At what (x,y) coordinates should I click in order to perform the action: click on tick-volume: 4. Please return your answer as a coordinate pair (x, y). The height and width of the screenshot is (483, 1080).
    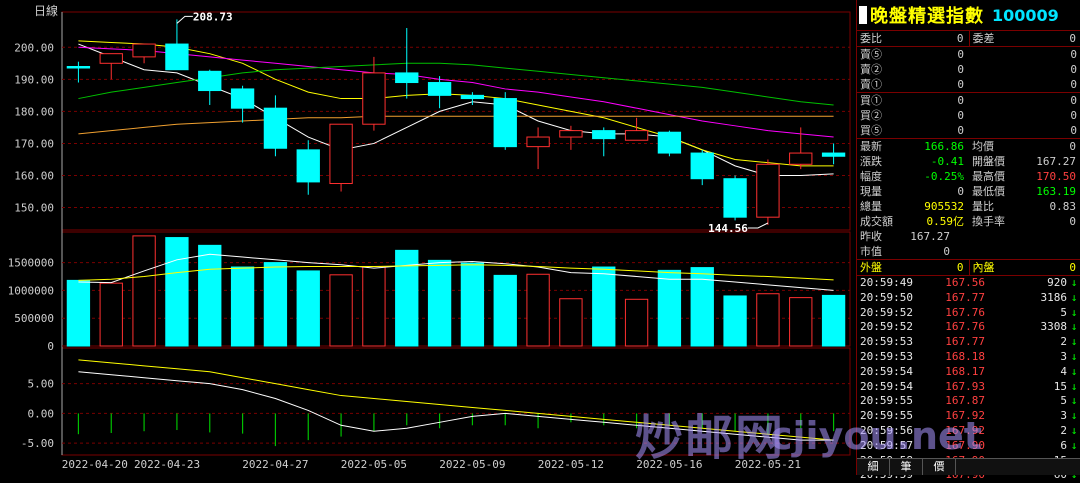
    Looking at the image, I should click on (1026, 372).